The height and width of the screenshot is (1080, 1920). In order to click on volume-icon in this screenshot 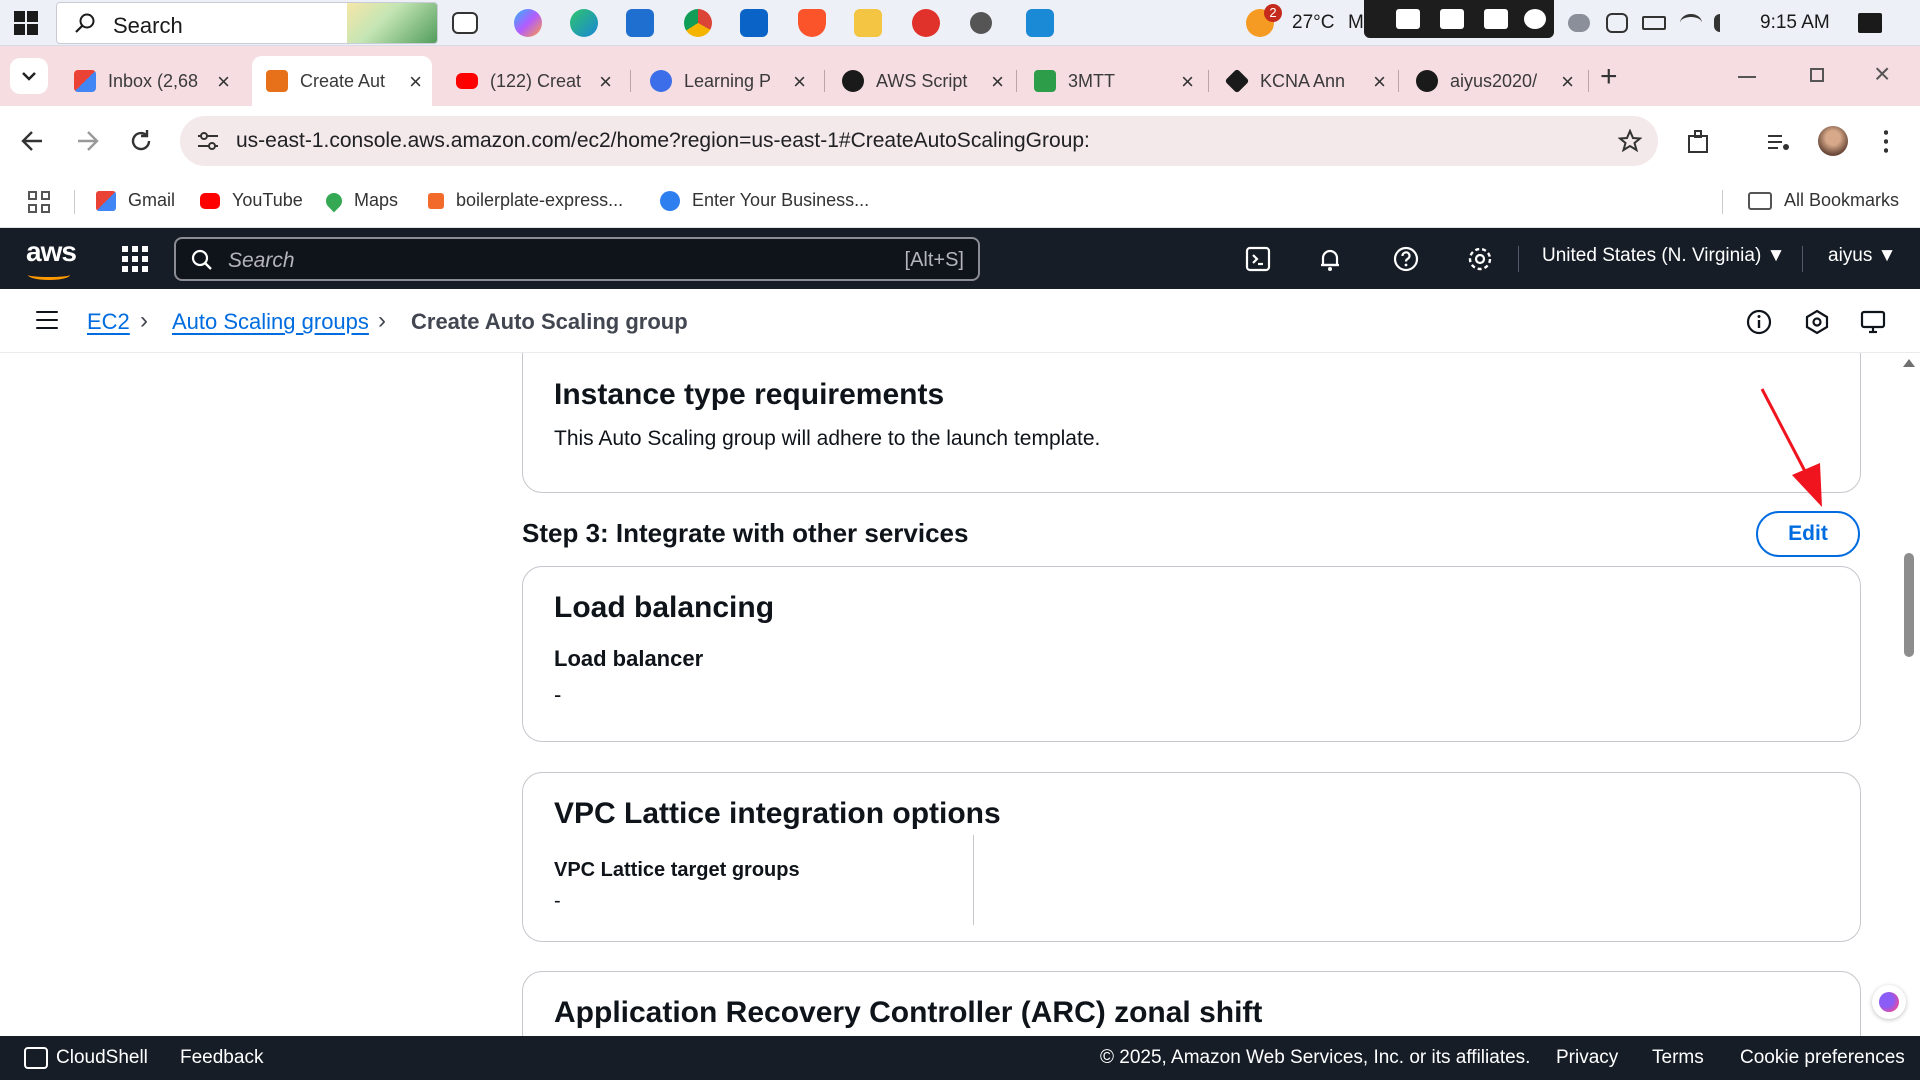, I will do `click(1725, 23)`.